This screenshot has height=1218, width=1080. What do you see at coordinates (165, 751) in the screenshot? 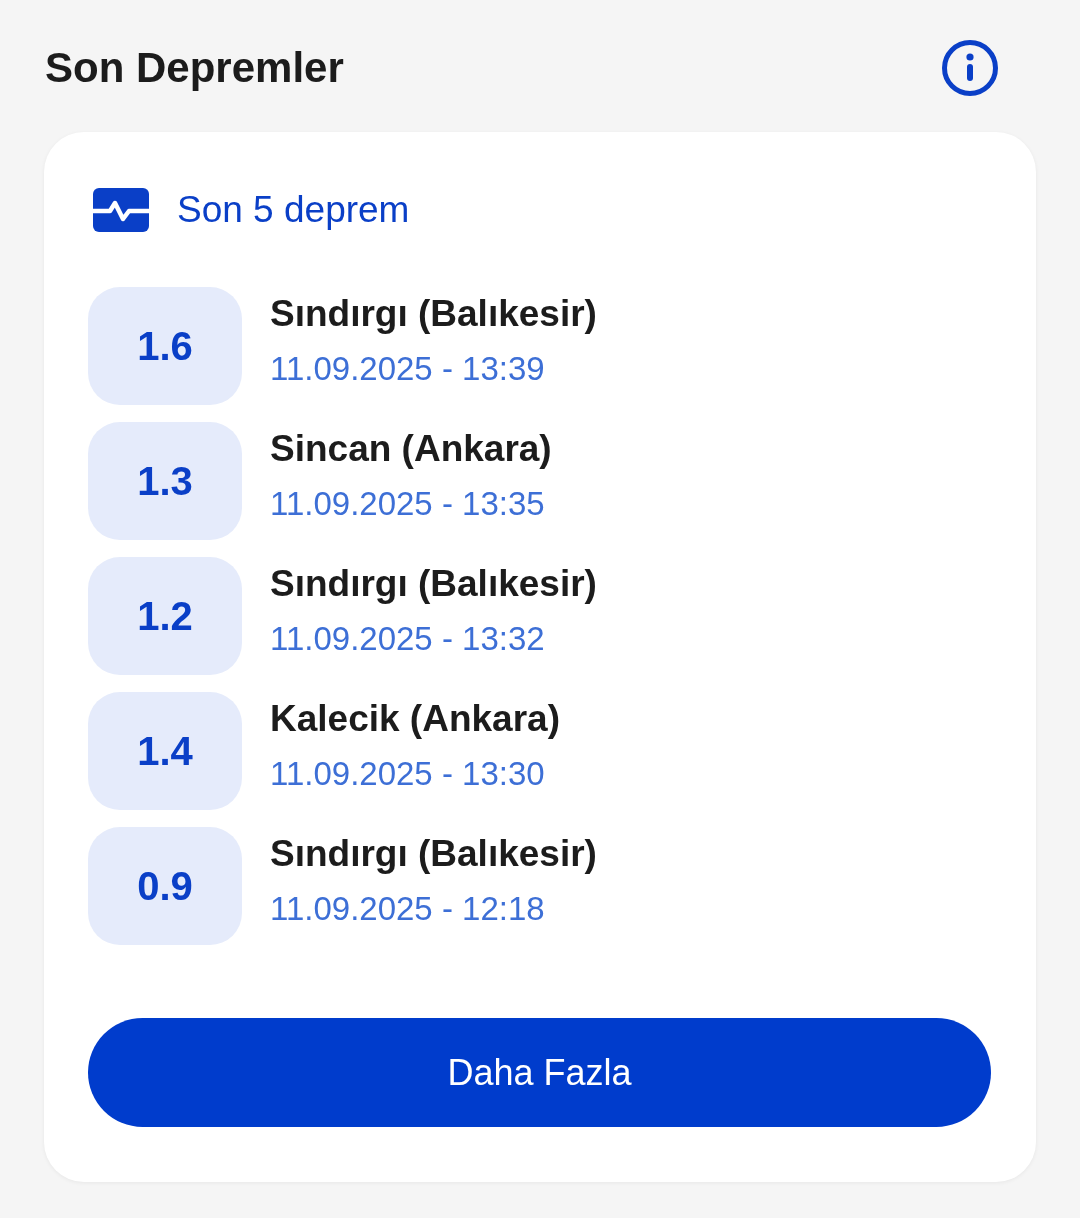
I see `magnitude-badge: 1.4` at bounding box center [165, 751].